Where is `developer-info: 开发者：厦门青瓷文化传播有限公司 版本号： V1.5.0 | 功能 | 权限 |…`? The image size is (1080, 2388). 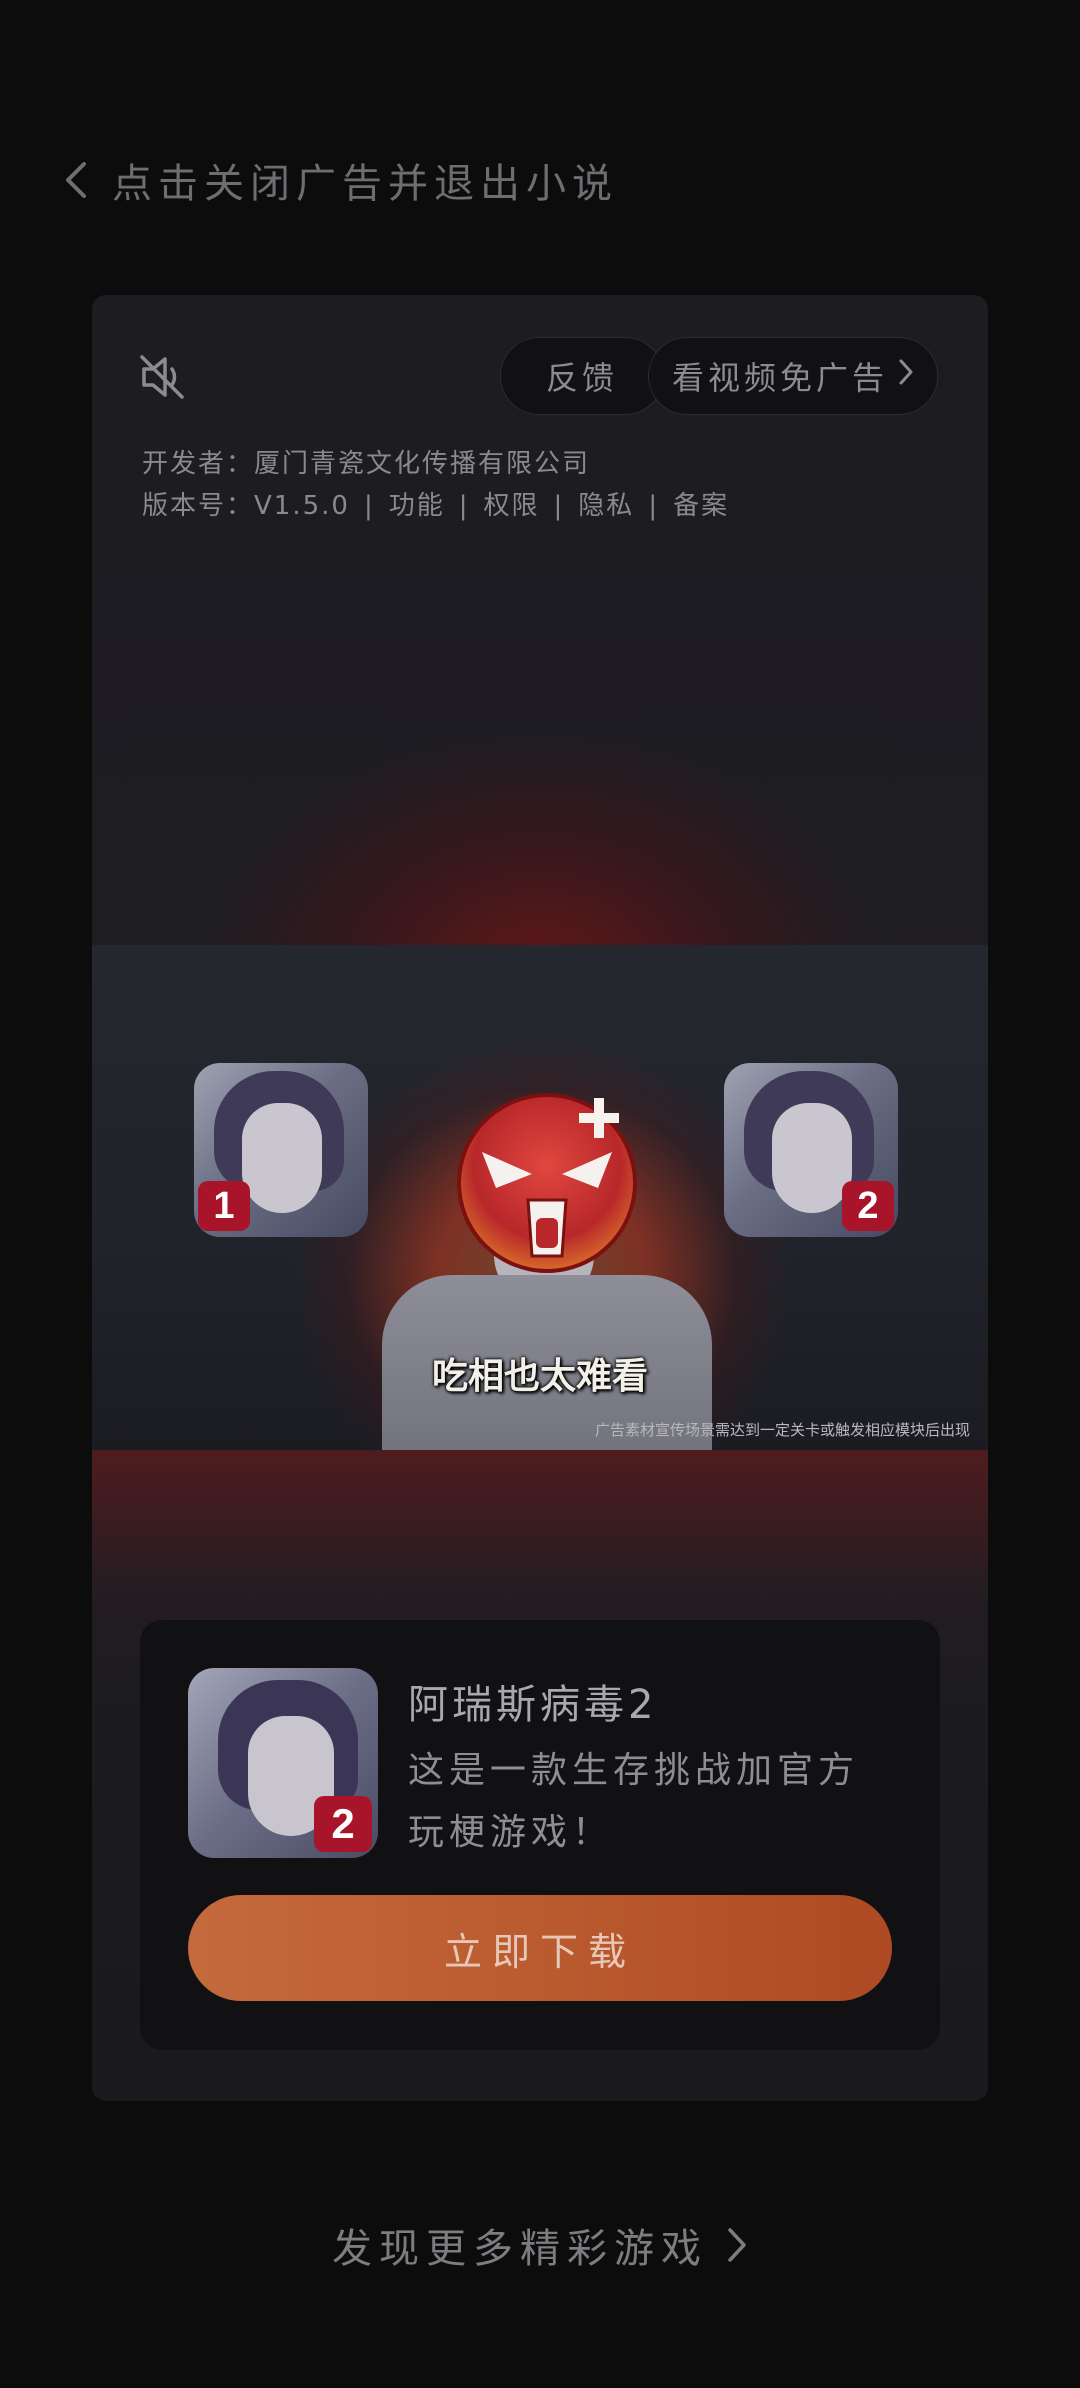
developer-info: 开发者：厦门青瓷文化传播有限公司 版本号： V1.5.0 | 功能 | 权限 |… is located at coordinates (435, 485).